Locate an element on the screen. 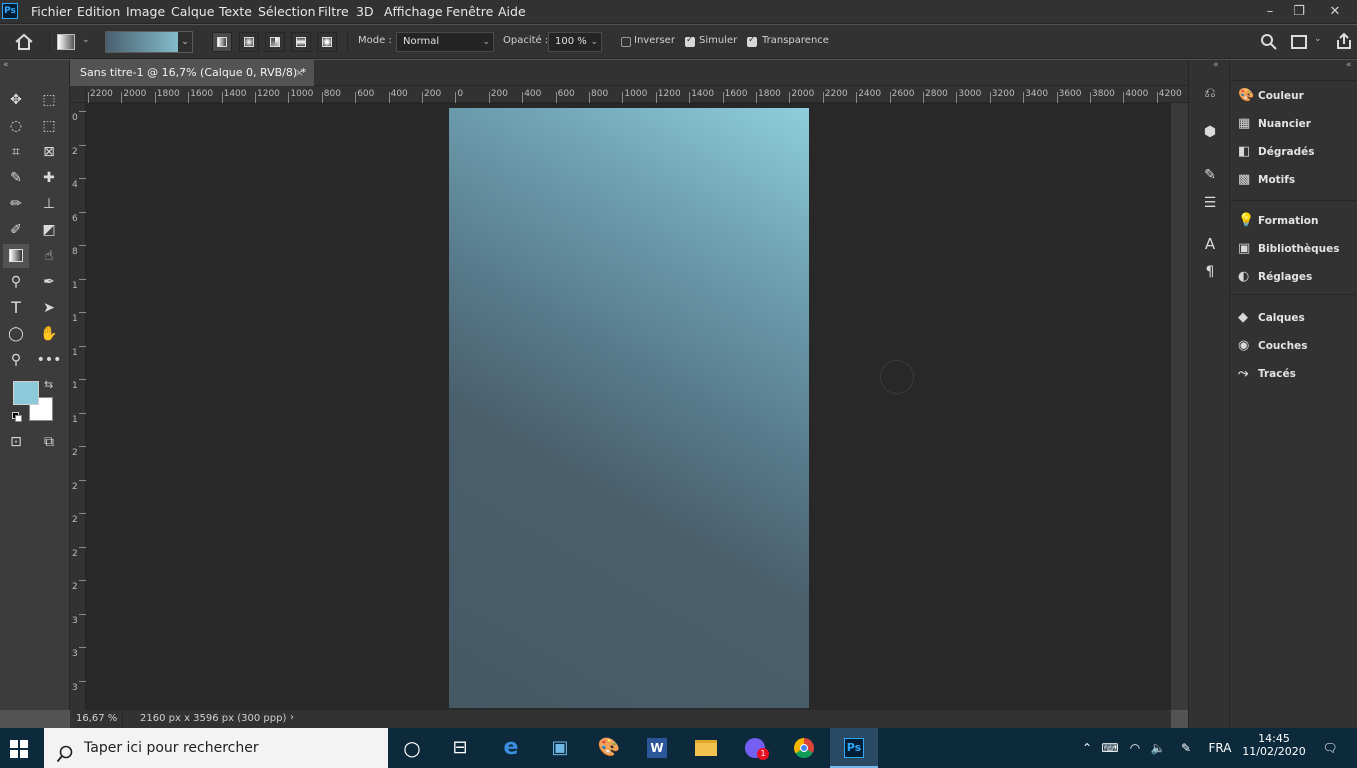 The width and height of the screenshot is (1357, 768). ellipse-tool-icon: ◯ is located at coordinates (16, 334).